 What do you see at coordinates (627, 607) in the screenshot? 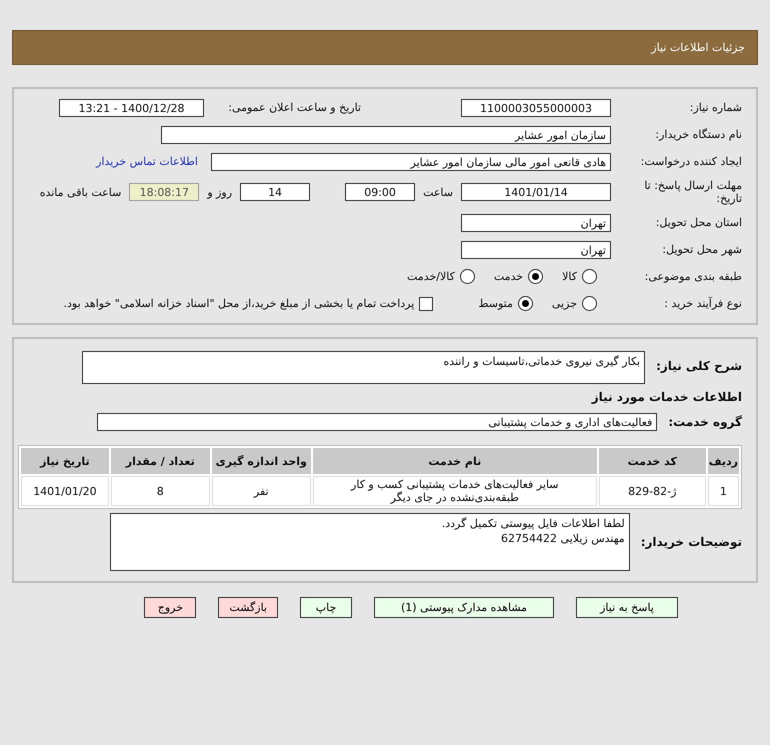
I see `action-button: پاسخ به نیاز` at bounding box center [627, 607].